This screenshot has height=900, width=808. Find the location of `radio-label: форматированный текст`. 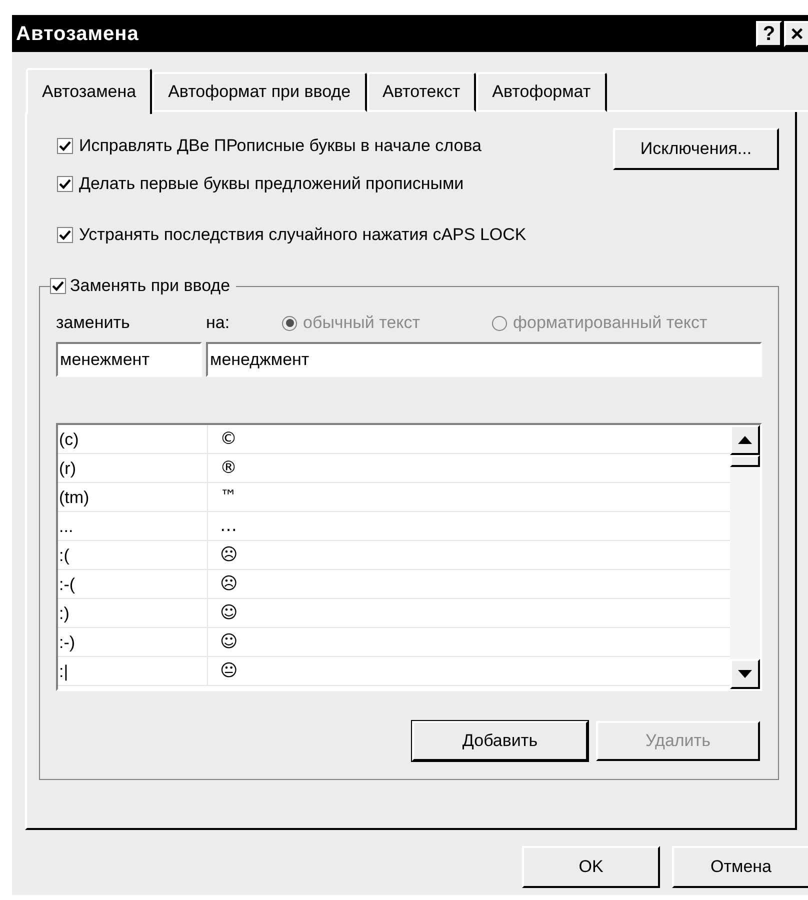

radio-label: форматированный текст is located at coordinates (610, 323).